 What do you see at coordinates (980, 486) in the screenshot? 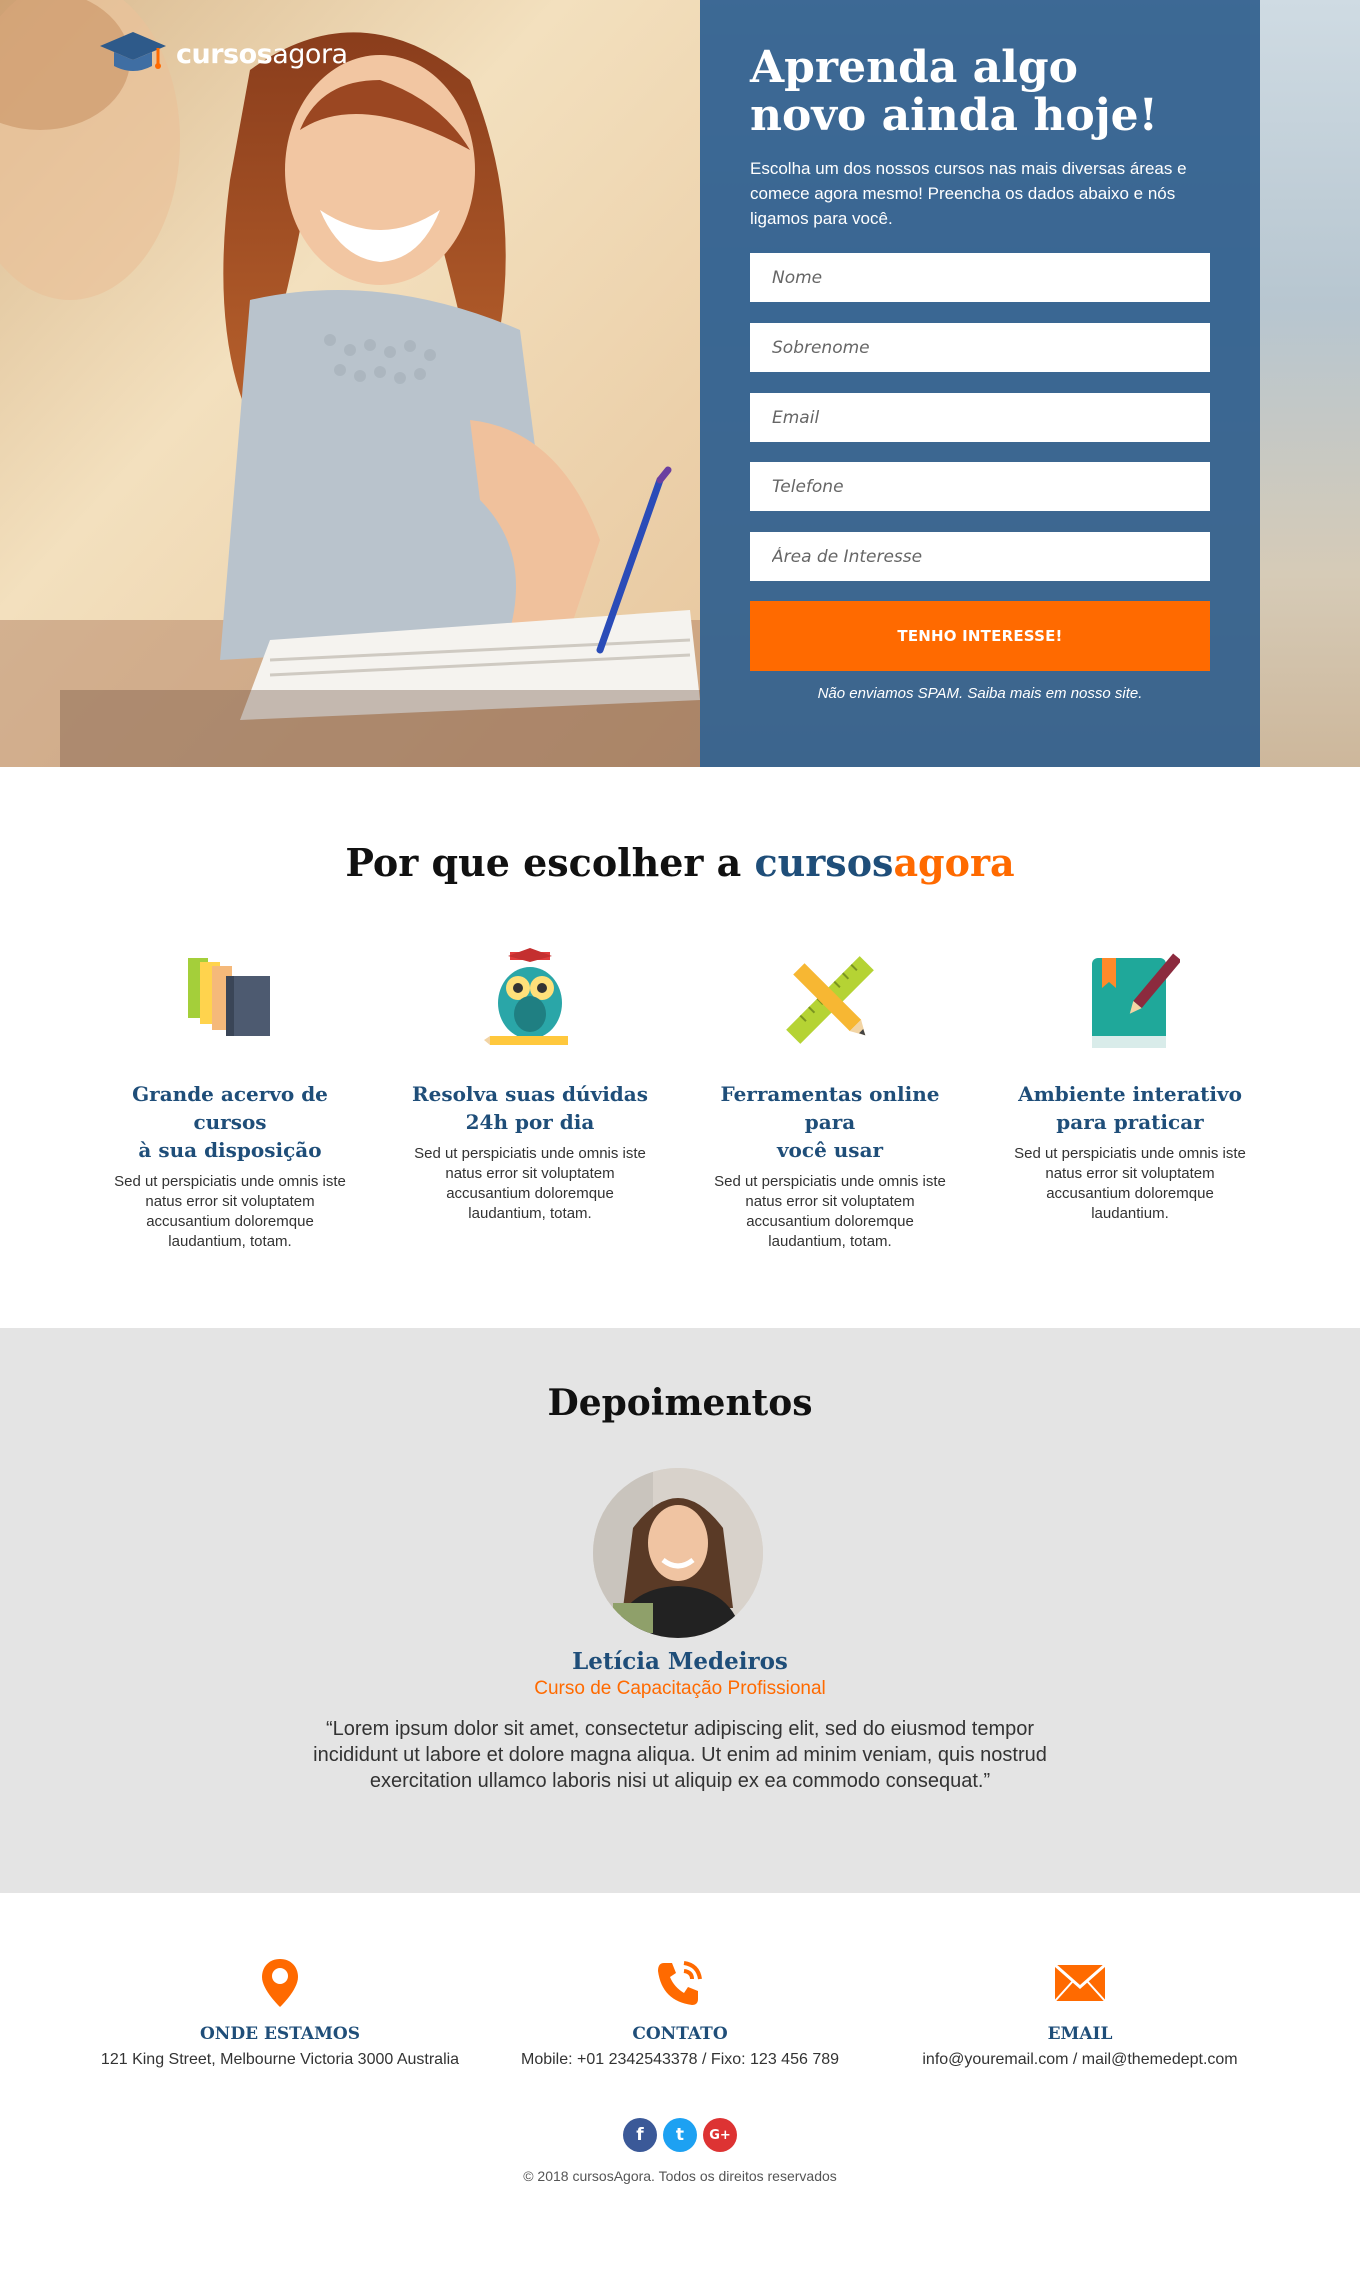
I see `phone-input` at bounding box center [980, 486].